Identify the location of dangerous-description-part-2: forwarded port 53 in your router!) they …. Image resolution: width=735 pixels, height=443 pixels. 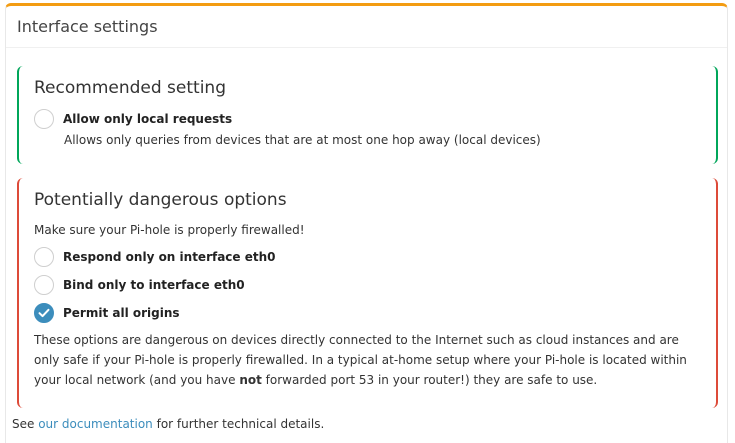
(429, 380).